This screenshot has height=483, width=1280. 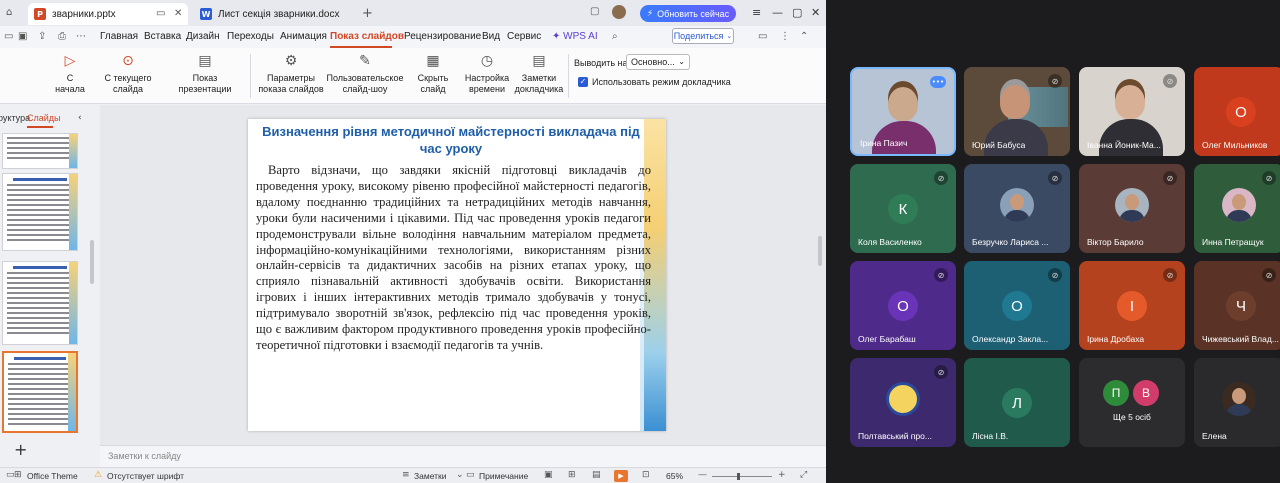 I want to click on screen-icon: ▭, so click(x=160, y=13).